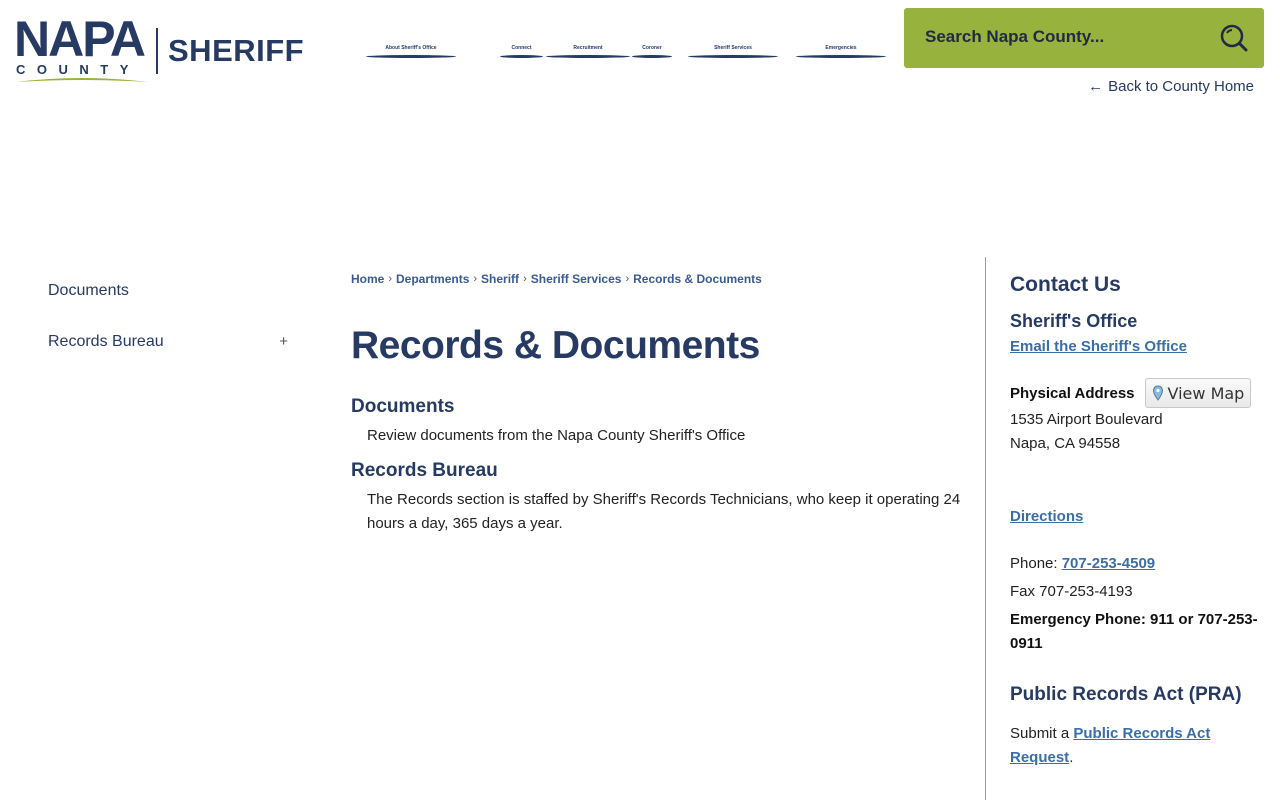 Image resolution: width=1280 pixels, height=800 pixels. Describe the element at coordinates (367, 279) in the screenshot. I see `breadcrumb-home: Home` at that location.